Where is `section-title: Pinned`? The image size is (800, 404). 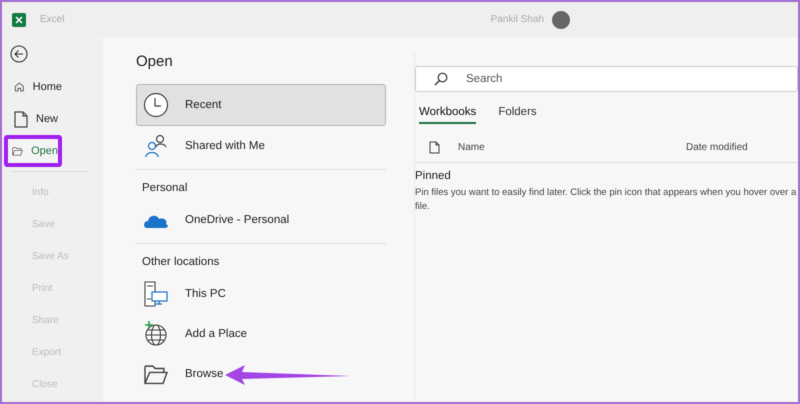 section-title: Pinned is located at coordinates (433, 176).